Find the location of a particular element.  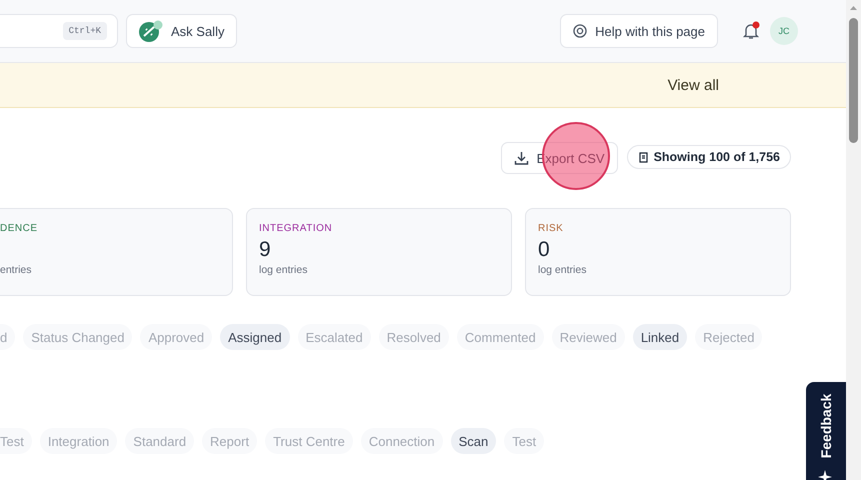

bell-icon is located at coordinates (751, 31).